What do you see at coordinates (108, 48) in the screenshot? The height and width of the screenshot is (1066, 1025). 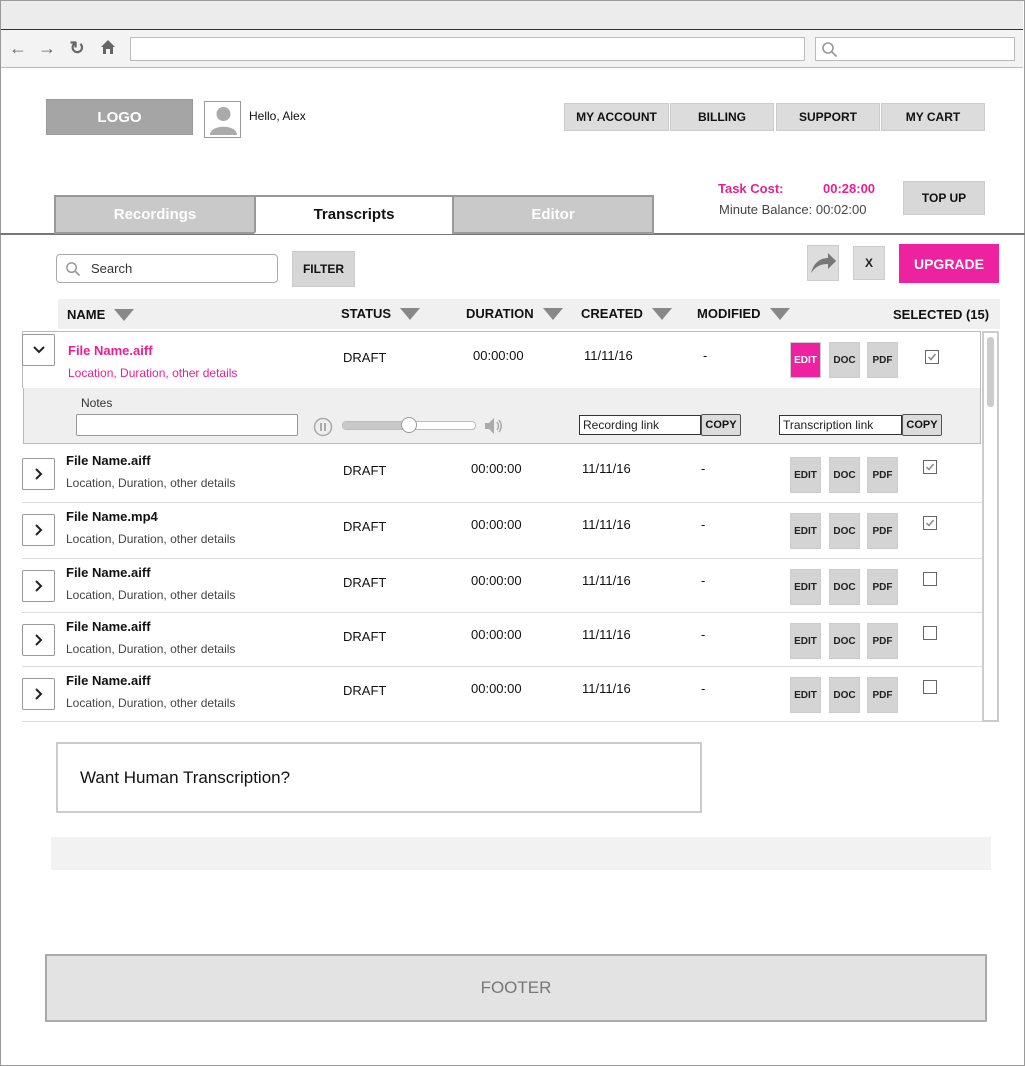 I see `home-icon` at bounding box center [108, 48].